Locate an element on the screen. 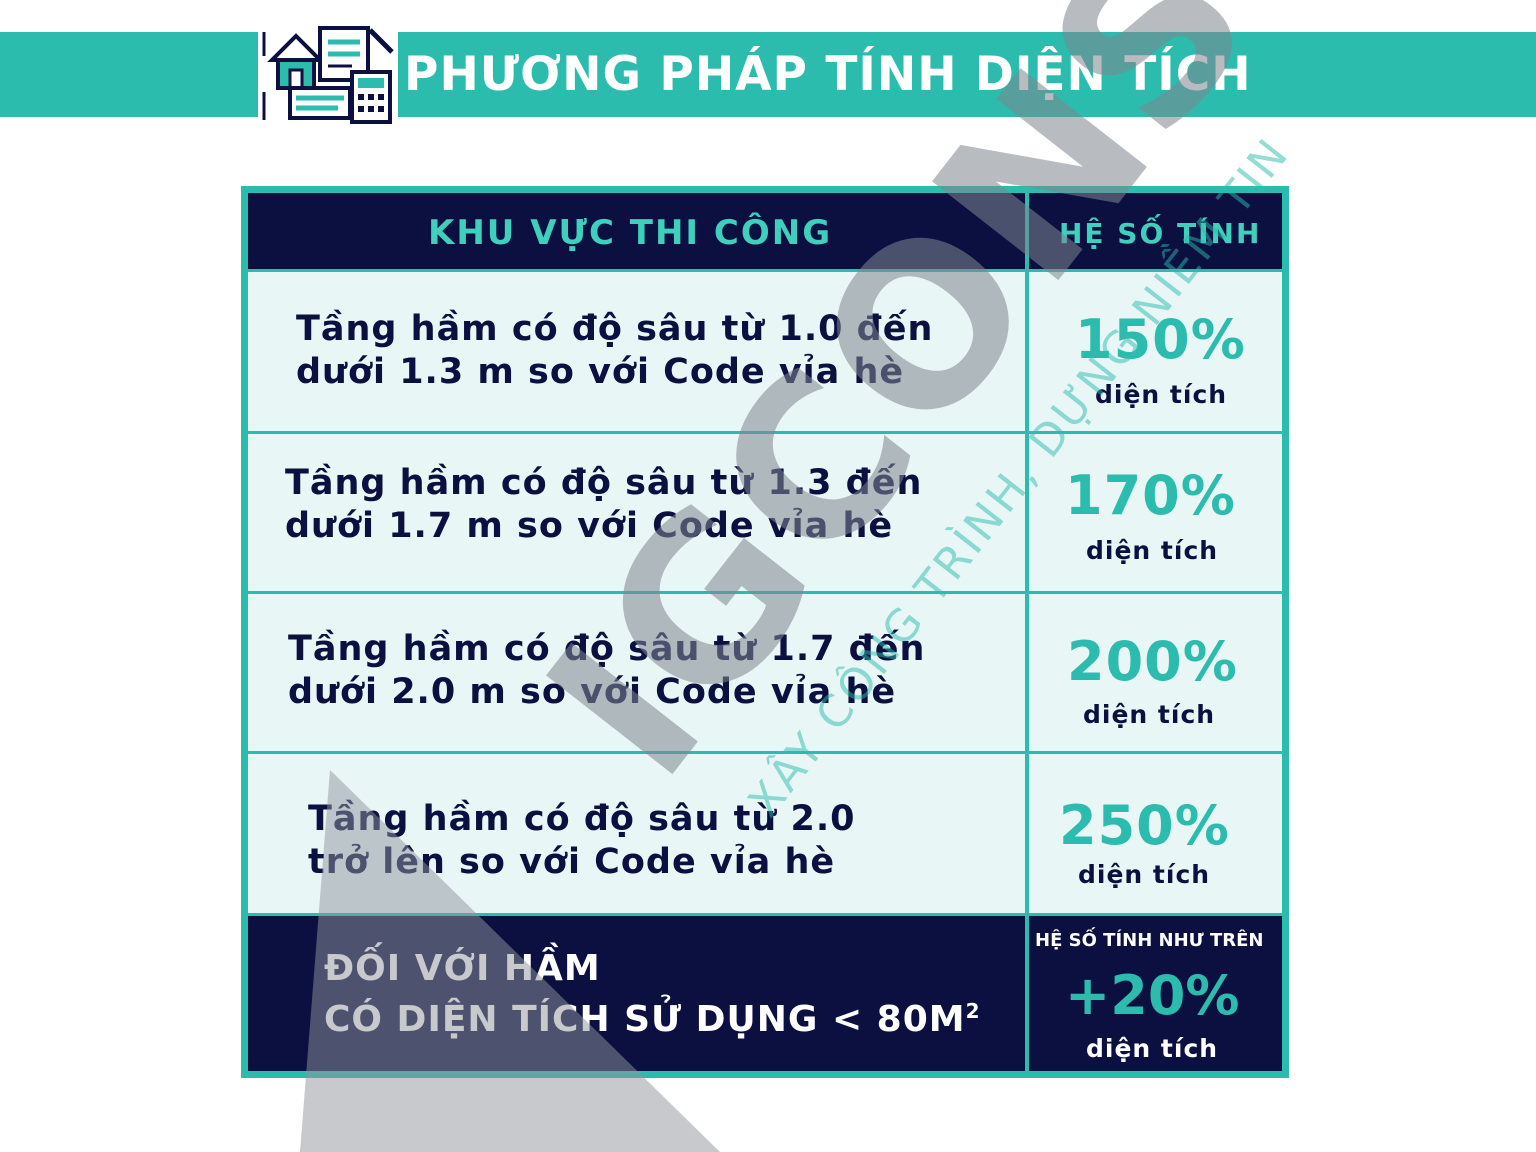 This screenshot has width=1536, height=1152. header-cell-area: KHU VỰC THI CÔNG is located at coordinates (636, 231).